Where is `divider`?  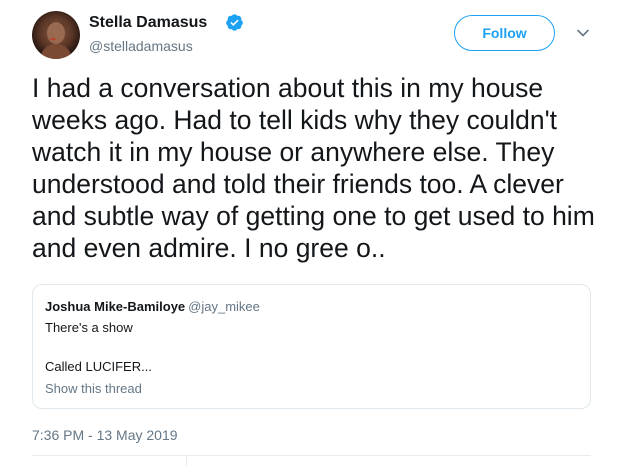 divider is located at coordinates (311, 455).